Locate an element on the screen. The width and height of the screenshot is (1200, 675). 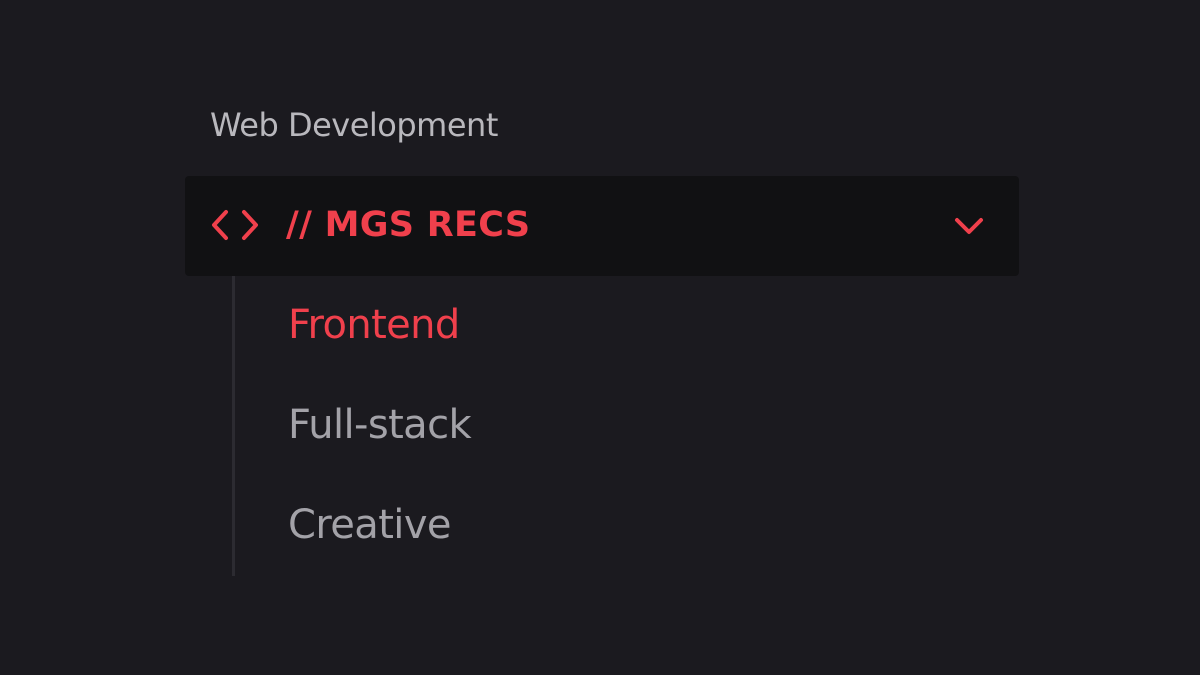
nav-item-frontend: Frontend is located at coordinates (374, 325).